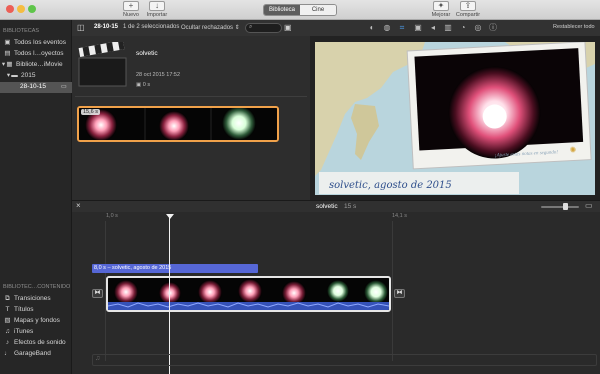  I want to click on transitions-icon: ⧉, so click(7, 298).